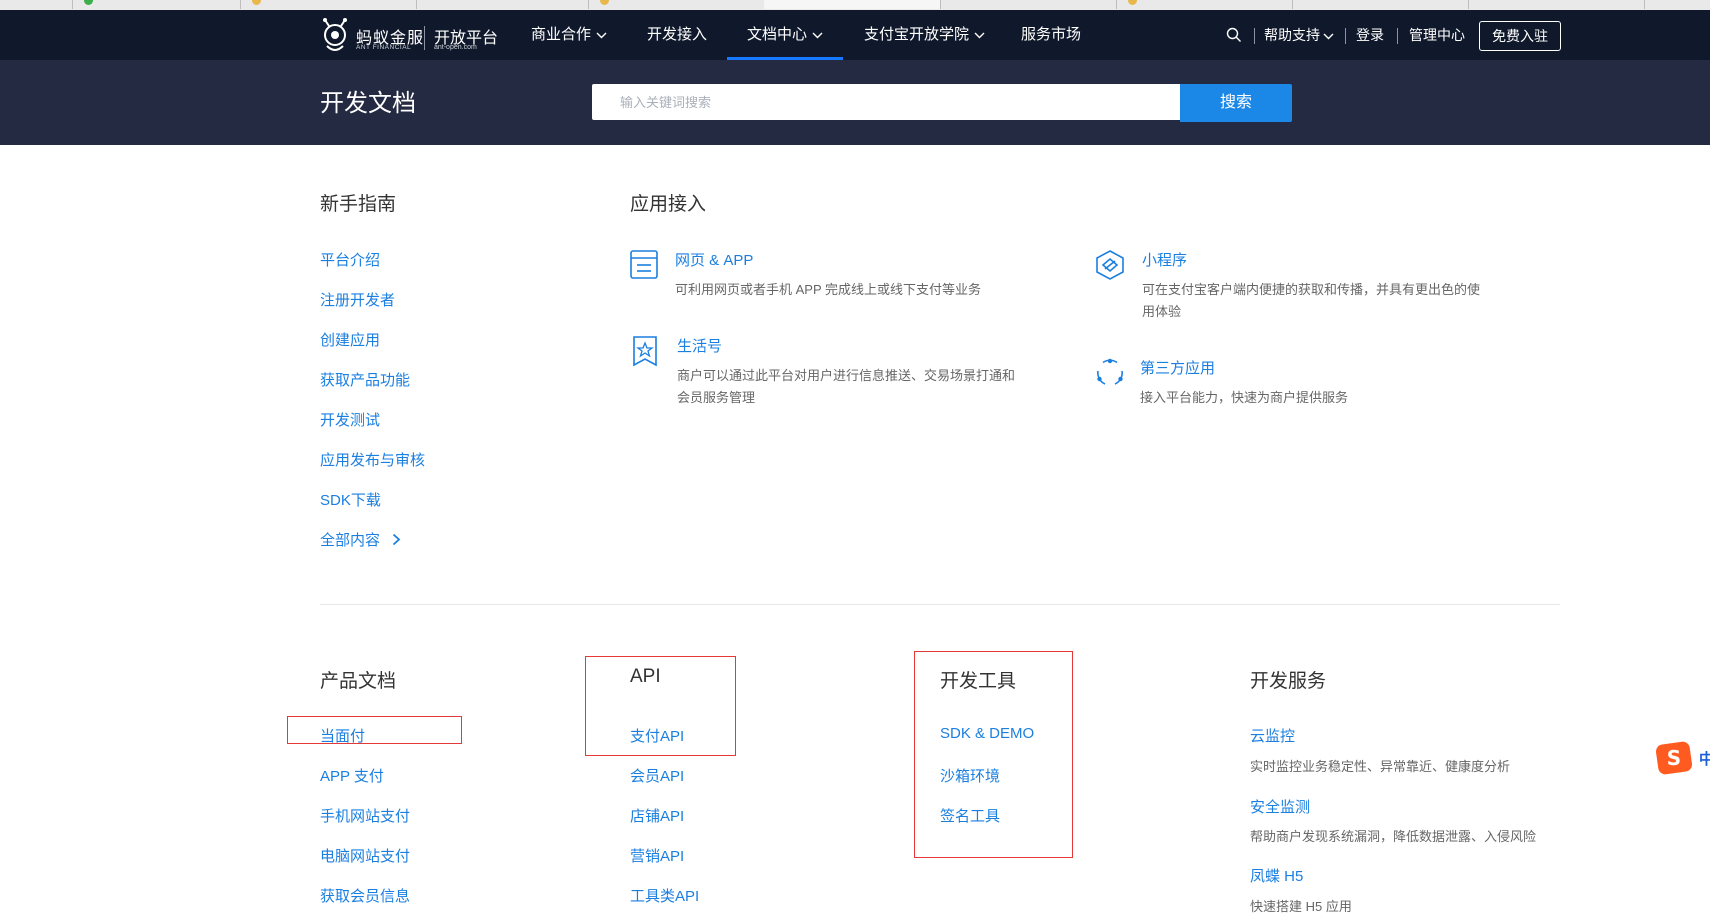 This screenshot has width=1710, height=918. Describe the element at coordinates (1234, 35) in the screenshot. I see `search-icon` at that location.